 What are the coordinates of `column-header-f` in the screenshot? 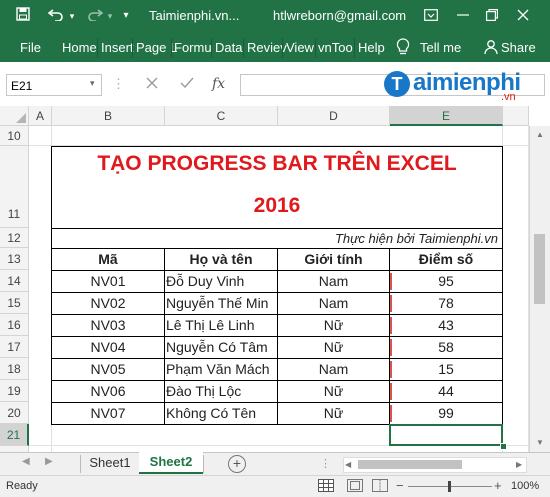 It's located at (516, 116).